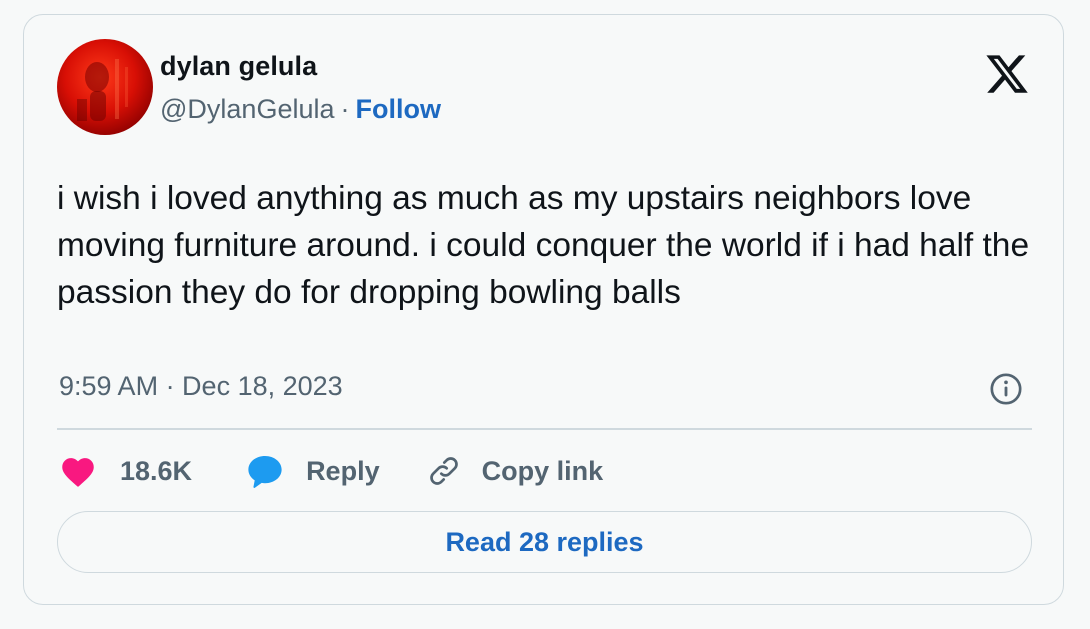 The height and width of the screenshot is (629, 1090). What do you see at coordinates (443, 471) in the screenshot?
I see `link-icon` at bounding box center [443, 471].